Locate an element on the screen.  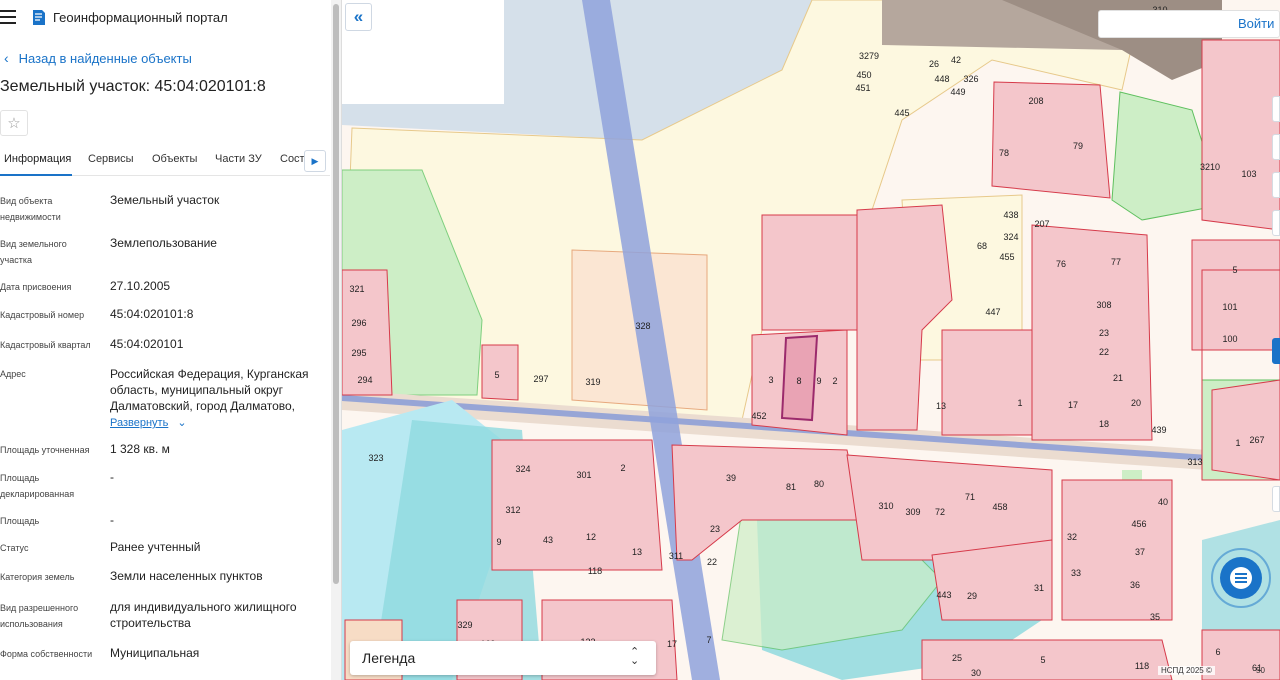
field-label: Площадь уточненная is located at coordinates (45, 450).